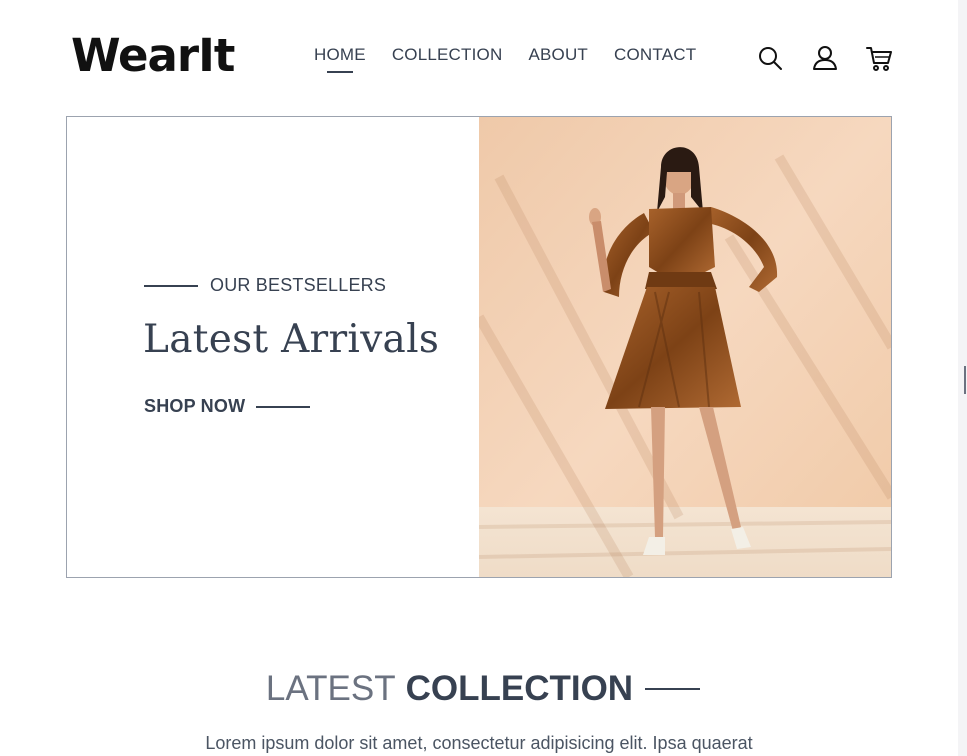 This screenshot has height=756, width=967. I want to click on heading-light-text: LATEST, so click(330, 688).